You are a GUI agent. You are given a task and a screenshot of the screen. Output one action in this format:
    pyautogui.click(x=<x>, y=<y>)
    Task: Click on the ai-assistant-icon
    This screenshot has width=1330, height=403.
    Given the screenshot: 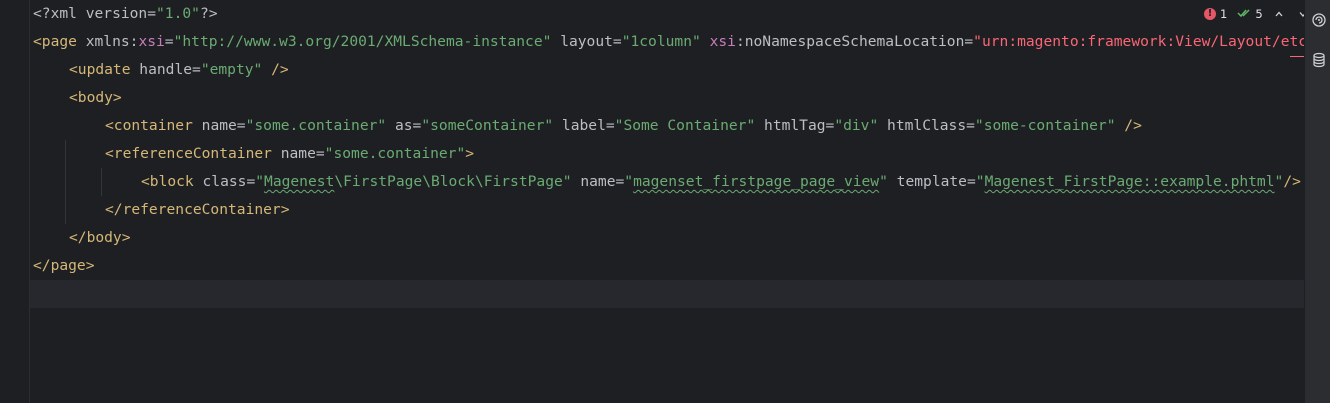 What is the action you would take?
    pyautogui.click(x=1319, y=20)
    